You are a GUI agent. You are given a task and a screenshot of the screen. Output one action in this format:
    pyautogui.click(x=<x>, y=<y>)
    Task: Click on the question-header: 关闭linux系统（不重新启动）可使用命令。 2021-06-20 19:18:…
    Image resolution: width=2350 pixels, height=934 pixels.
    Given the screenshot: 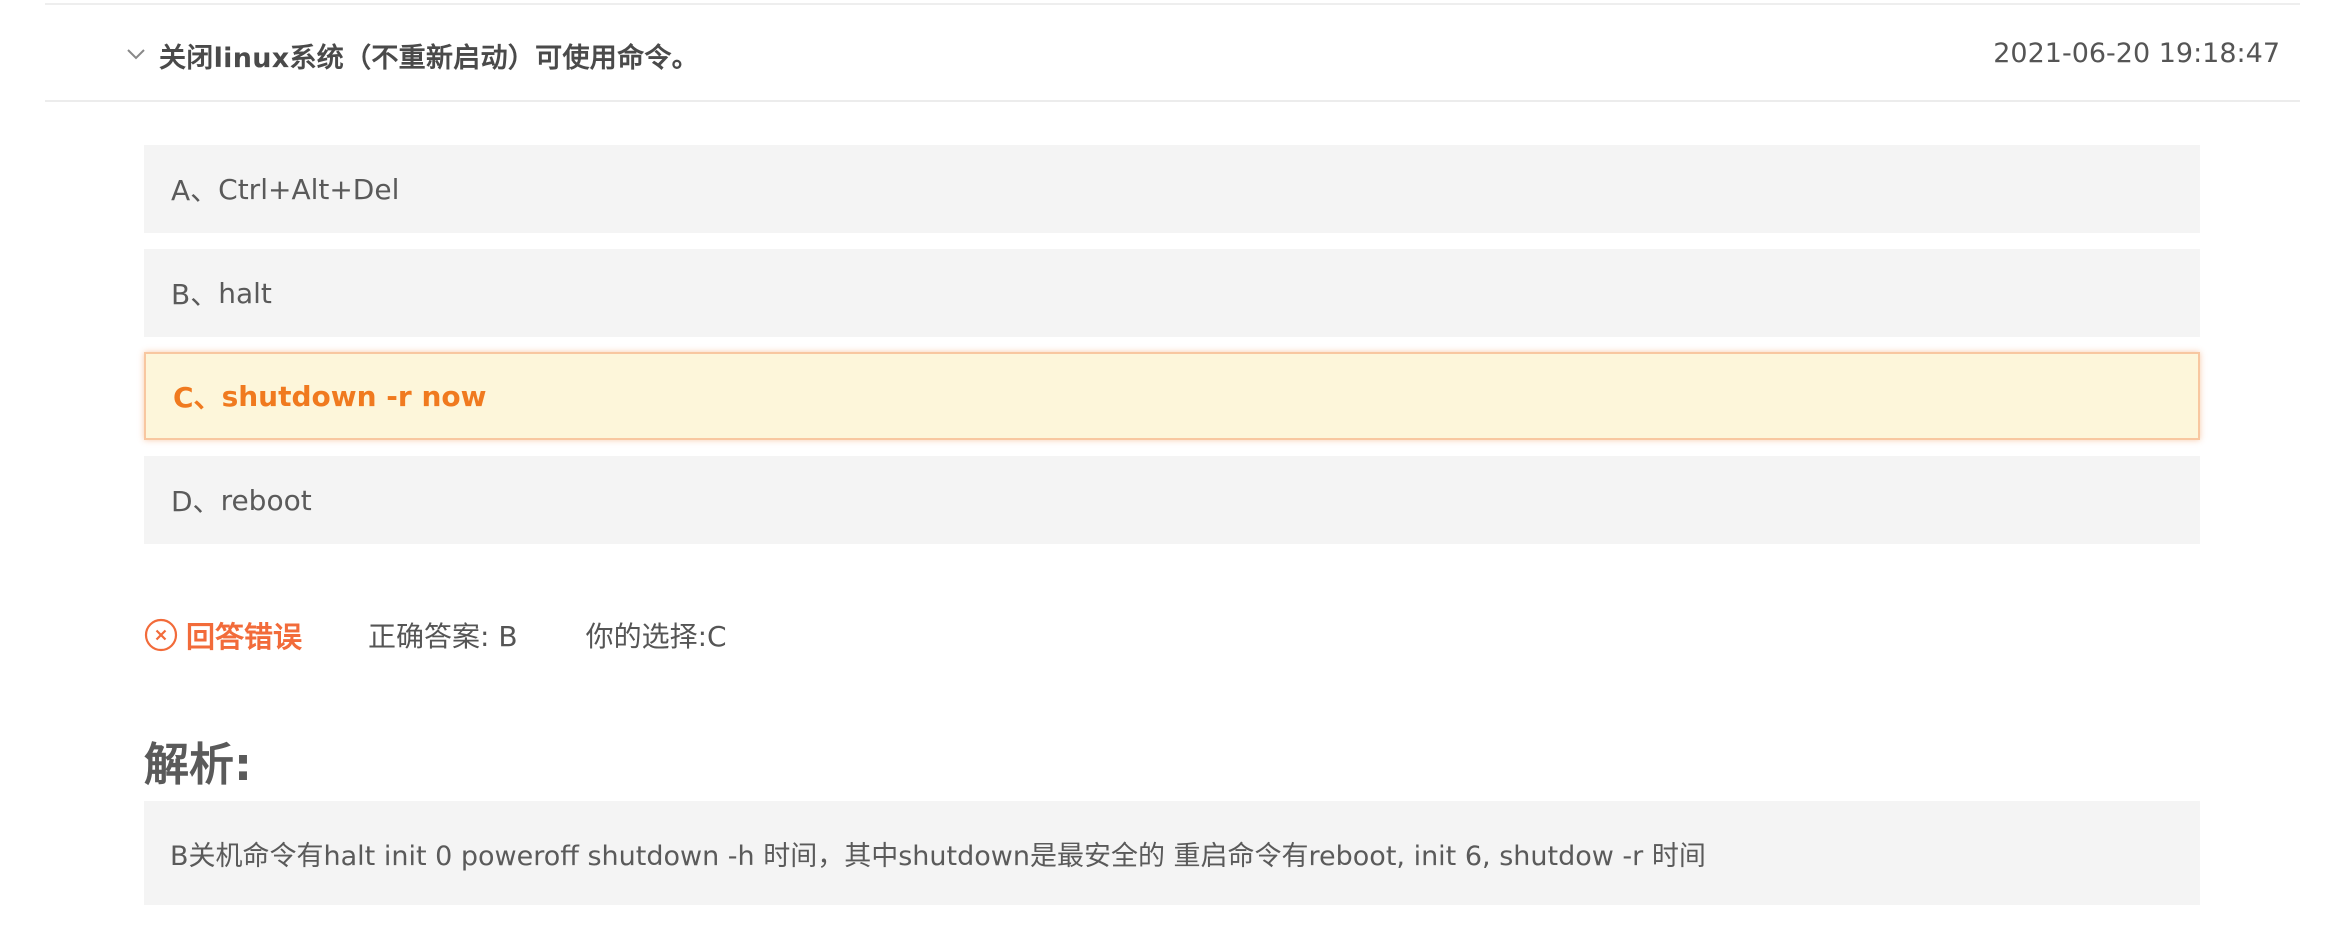 What is the action you would take?
    pyautogui.click(x=1172, y=53)
    